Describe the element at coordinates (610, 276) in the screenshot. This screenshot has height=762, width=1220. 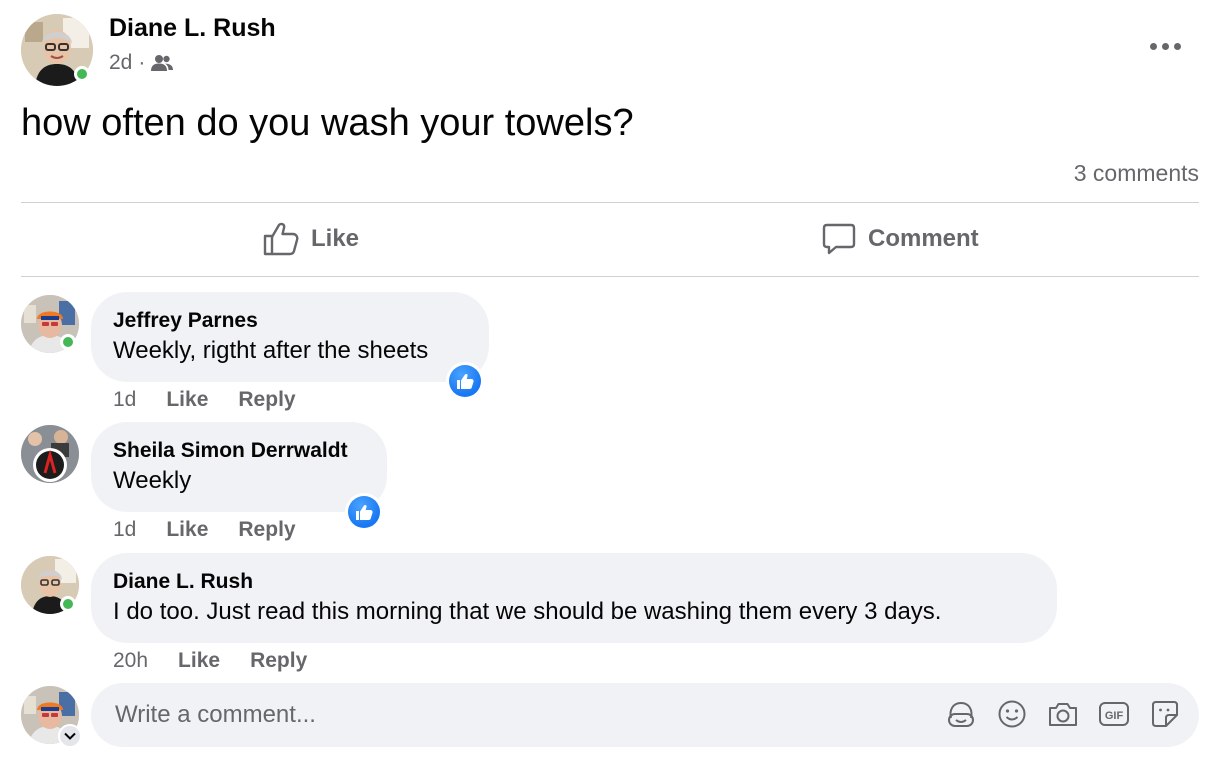
I see `divider-bottom` at that location.